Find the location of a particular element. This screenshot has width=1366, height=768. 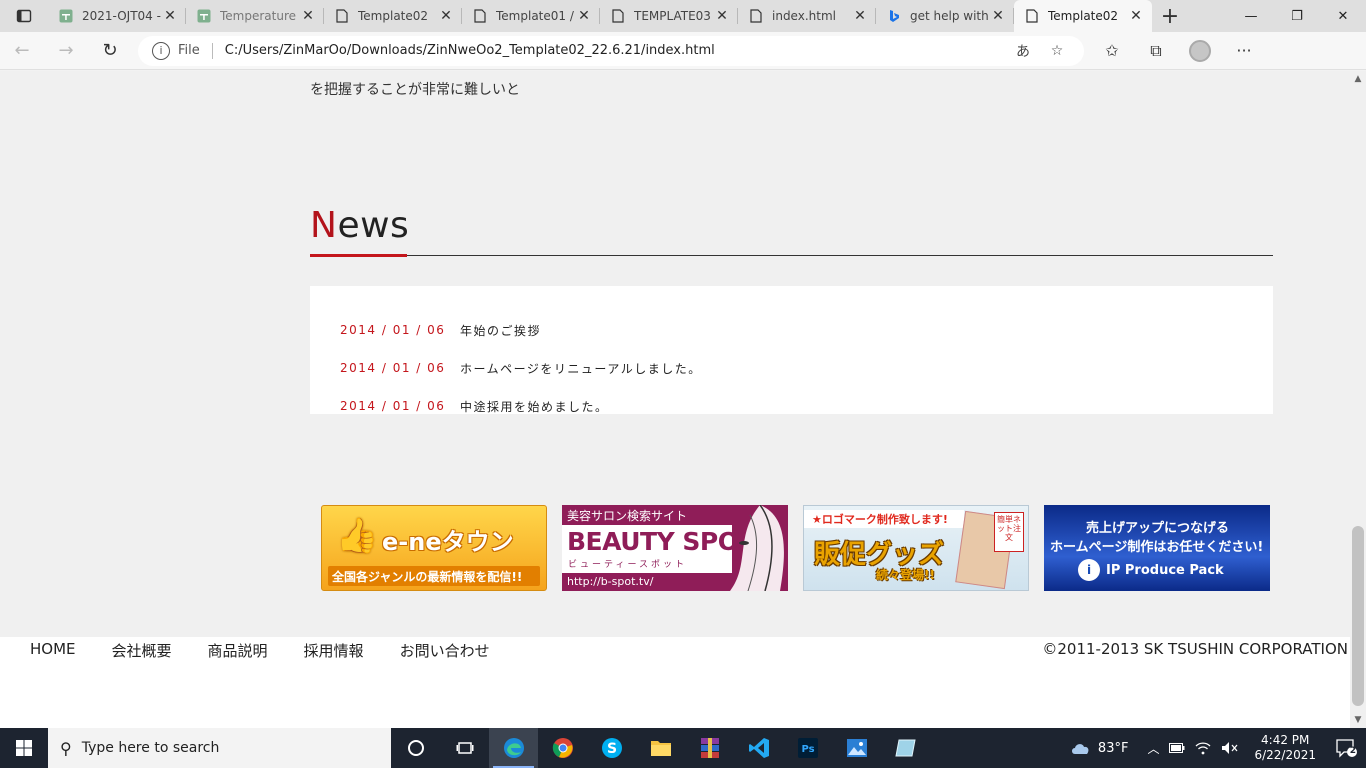

close-window-button: ✕ is located at coordinates (1343, 16).